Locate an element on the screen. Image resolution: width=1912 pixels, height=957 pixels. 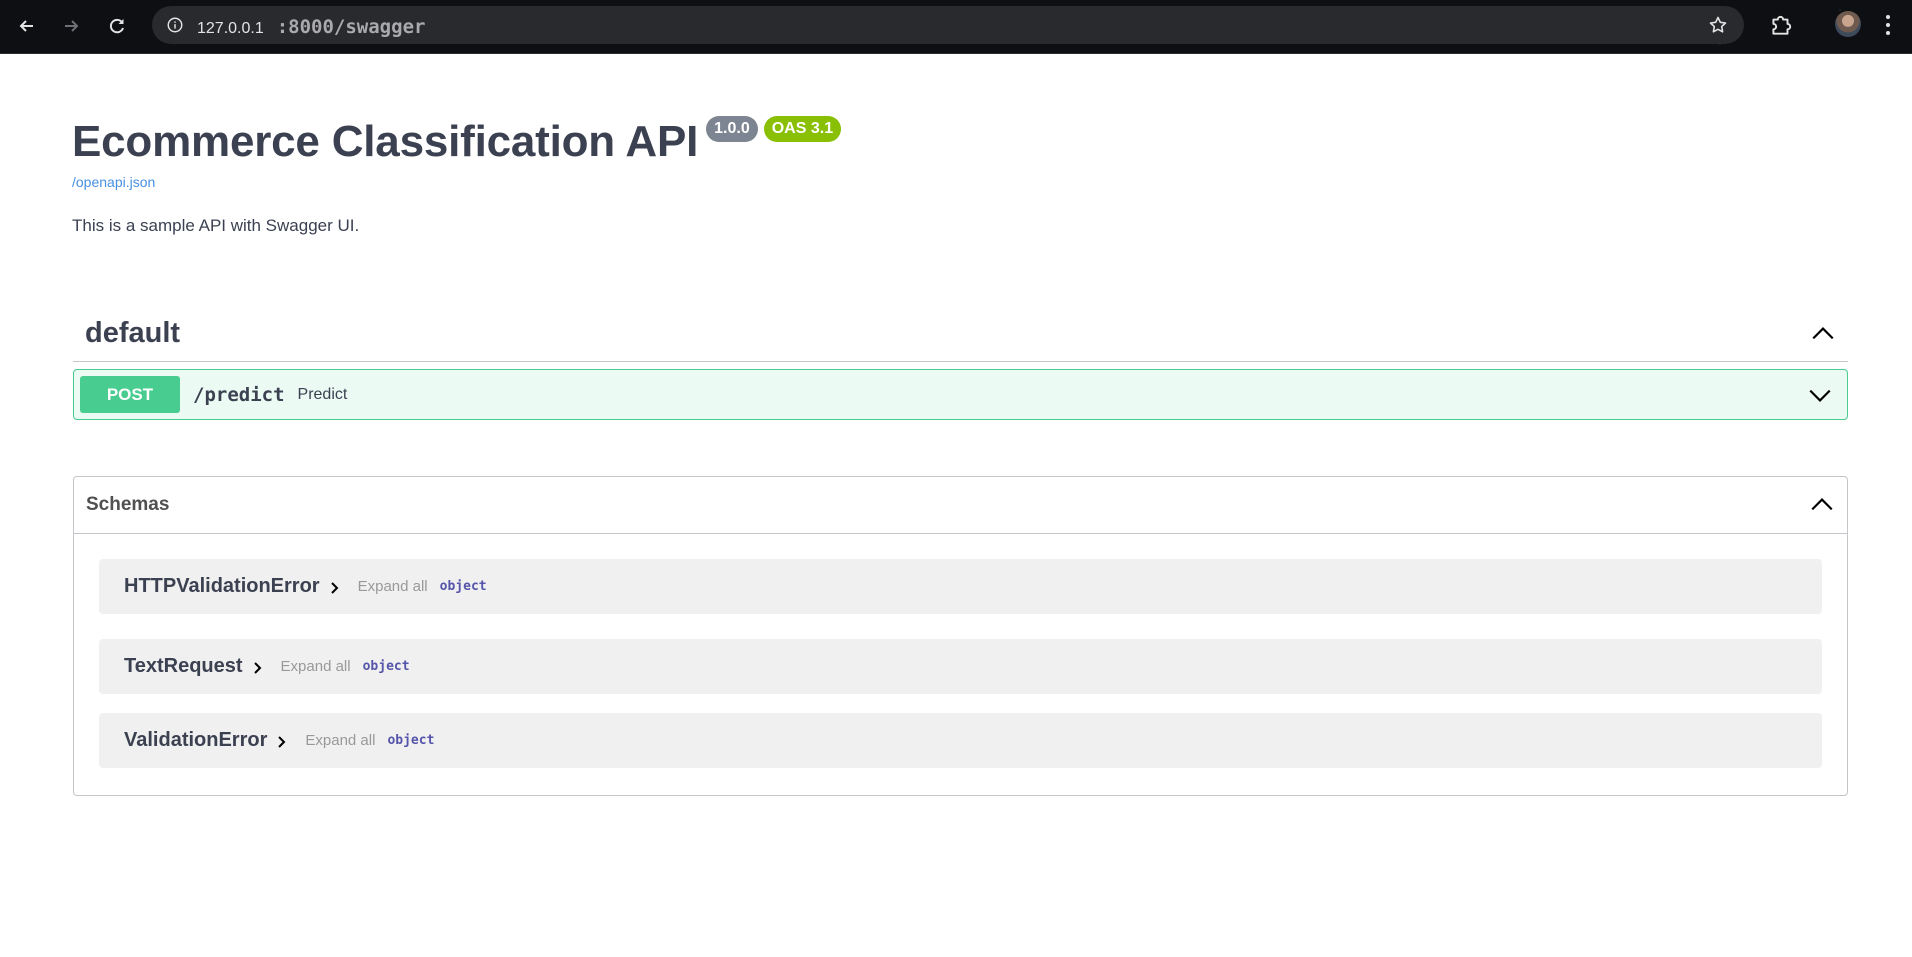
api-description: This is a sample API with Swagger UI. is located at coordinates (216, 225).